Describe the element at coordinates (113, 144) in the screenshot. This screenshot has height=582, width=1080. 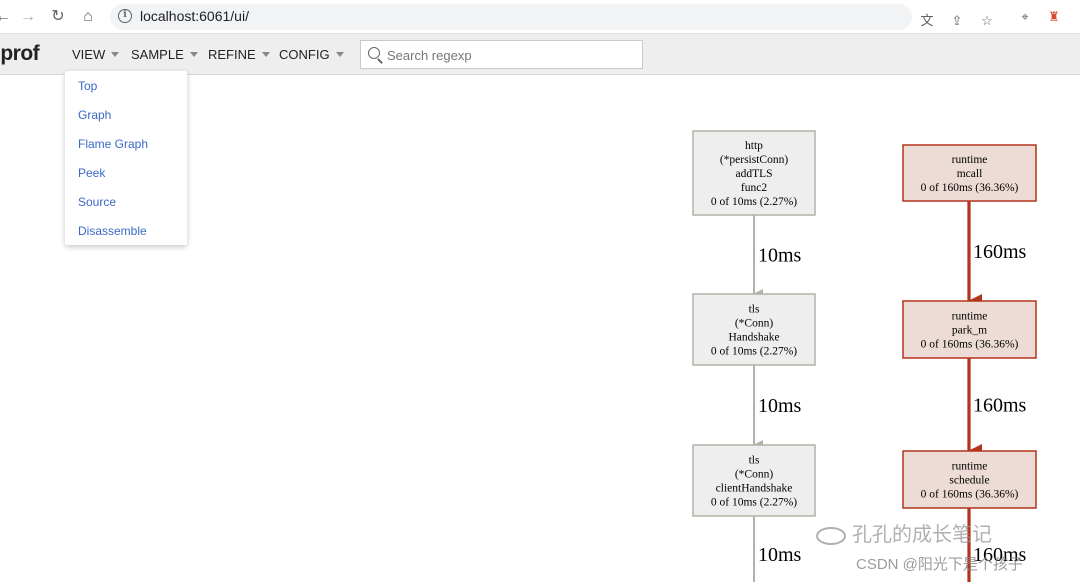
I see `view-item-flame-graph: Flame Graph` at that location.